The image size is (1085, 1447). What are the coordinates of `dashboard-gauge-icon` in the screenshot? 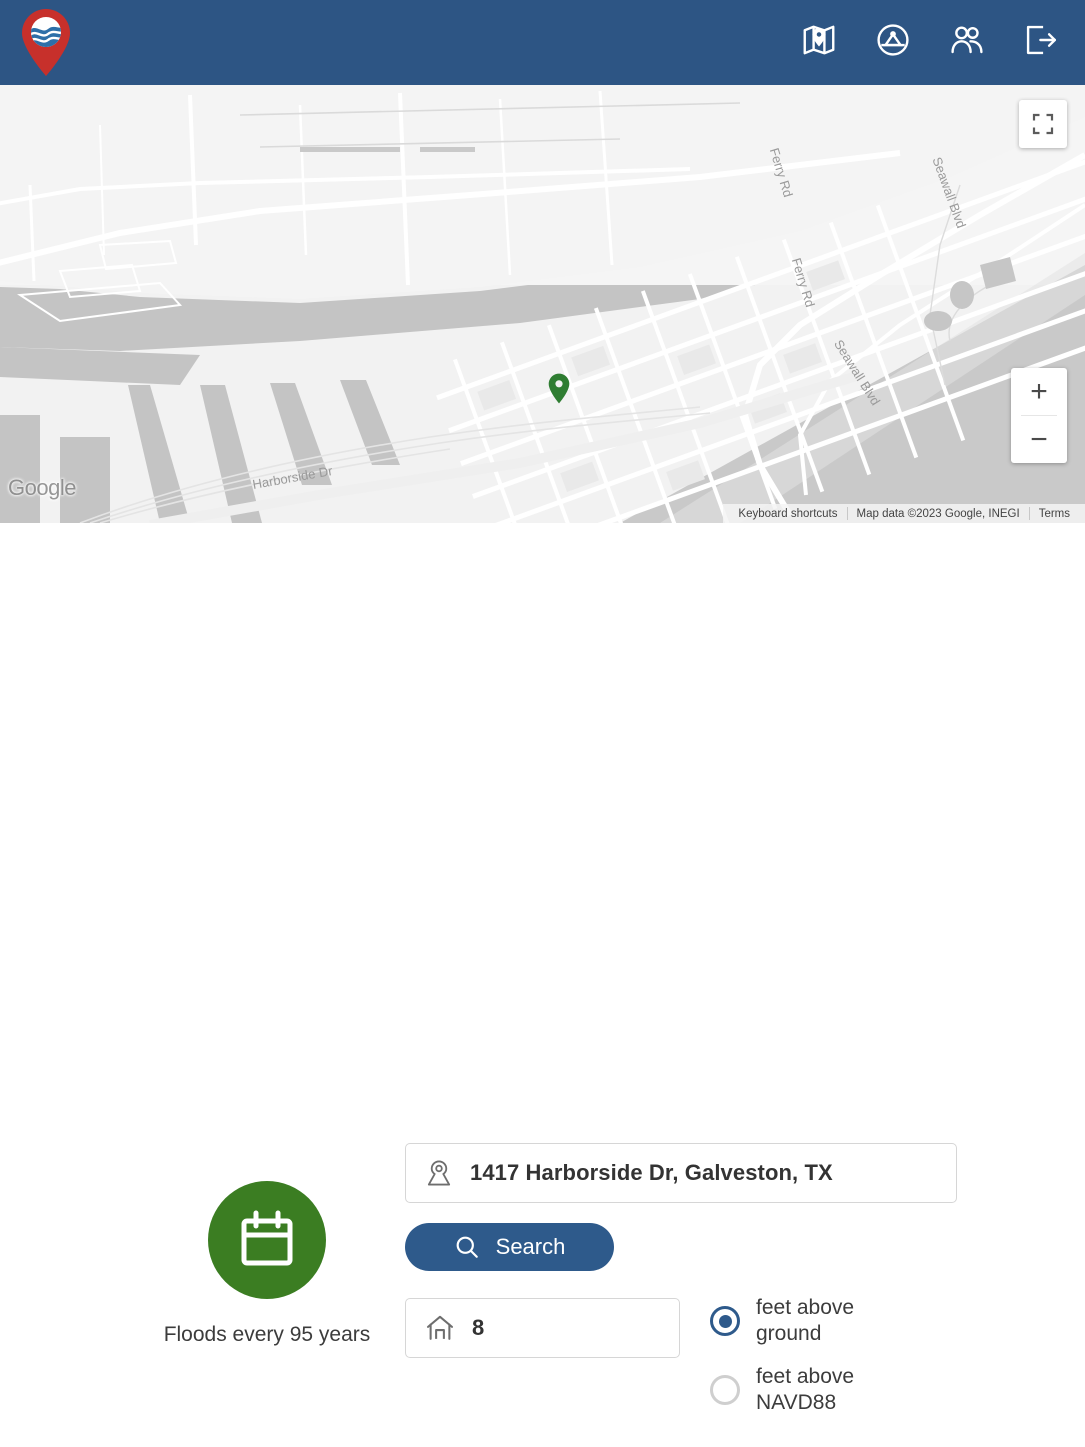 It's located at (893, 40).